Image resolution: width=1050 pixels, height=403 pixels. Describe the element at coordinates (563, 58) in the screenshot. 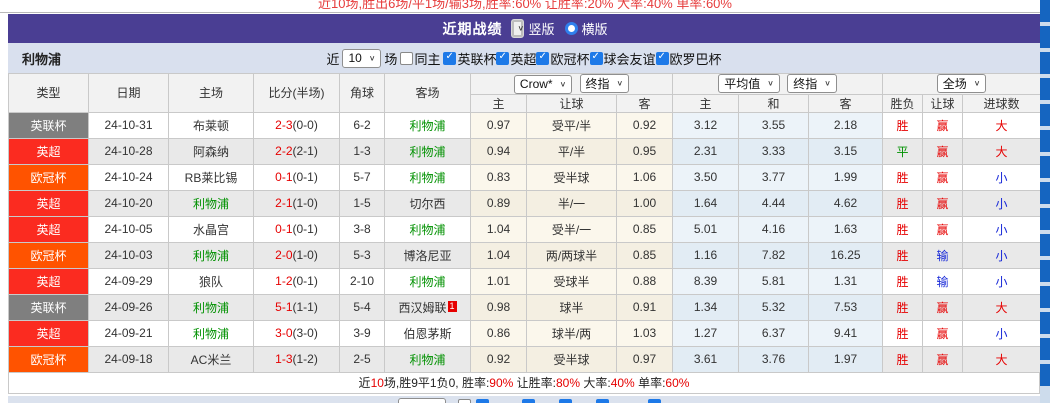

I see `league-filter-item: 欧冠杯` at that location.